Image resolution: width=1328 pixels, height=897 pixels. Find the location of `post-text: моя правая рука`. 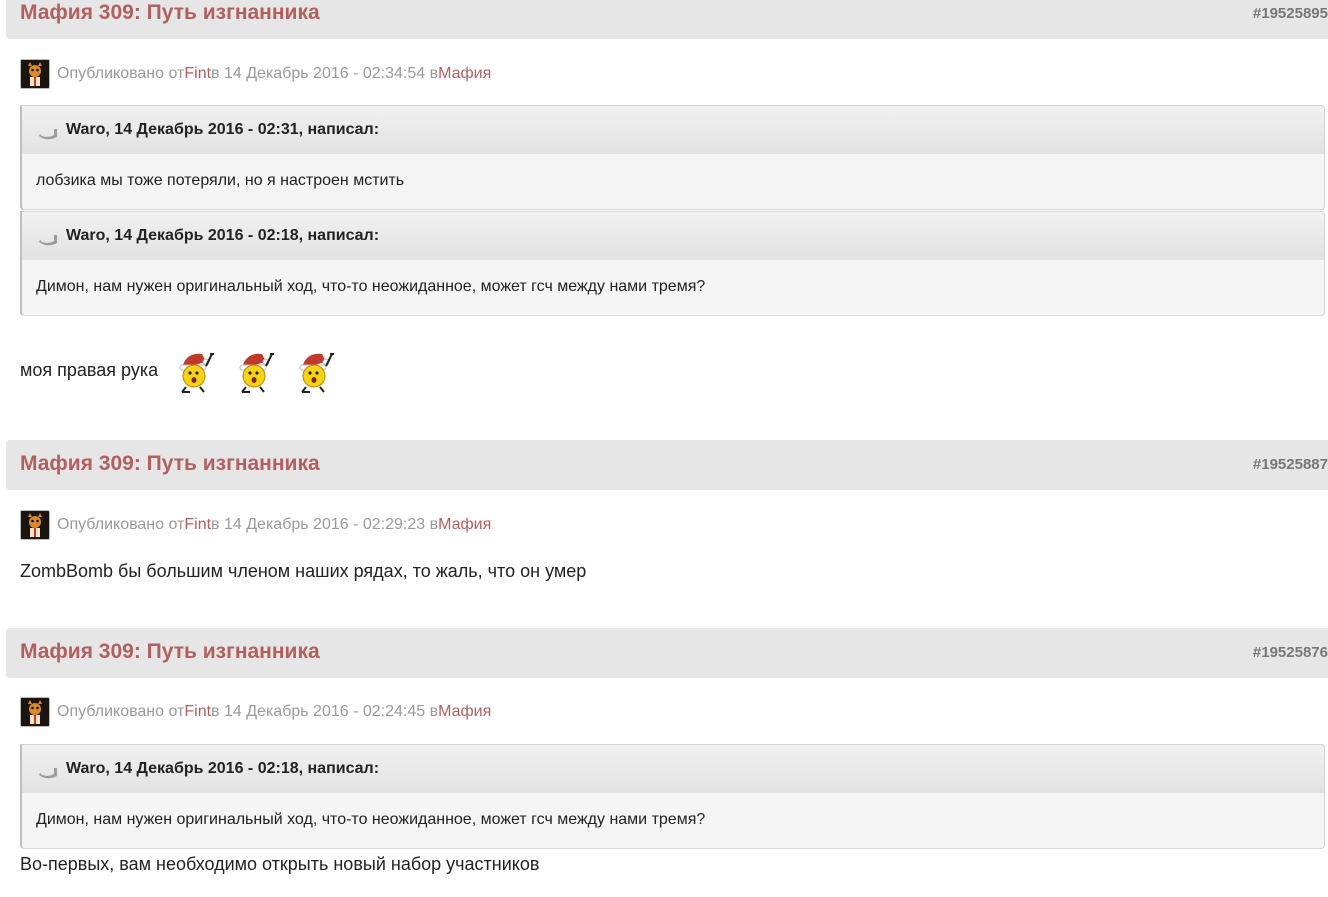

post-text: моя правая рука is located at coordinates (89, 369).